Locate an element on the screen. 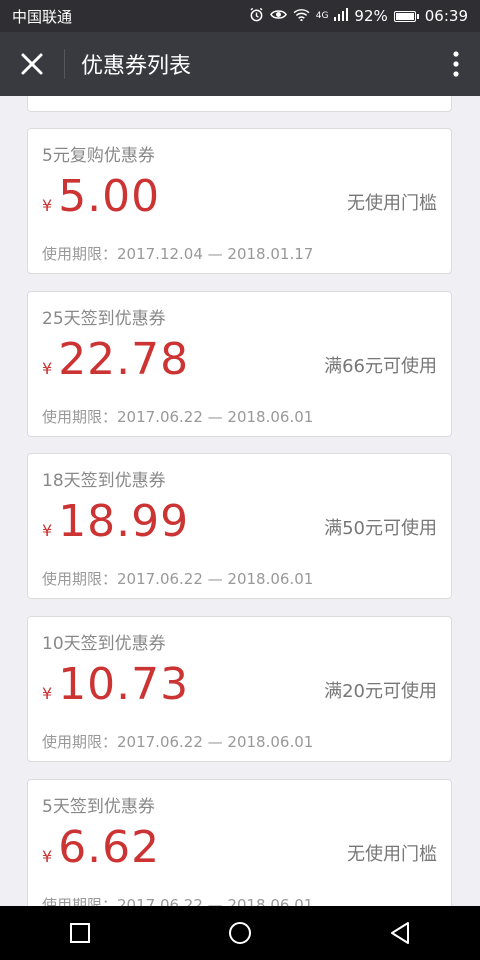  coupon-amount: ¥ 22.78 is located at coordinates (115, 359).